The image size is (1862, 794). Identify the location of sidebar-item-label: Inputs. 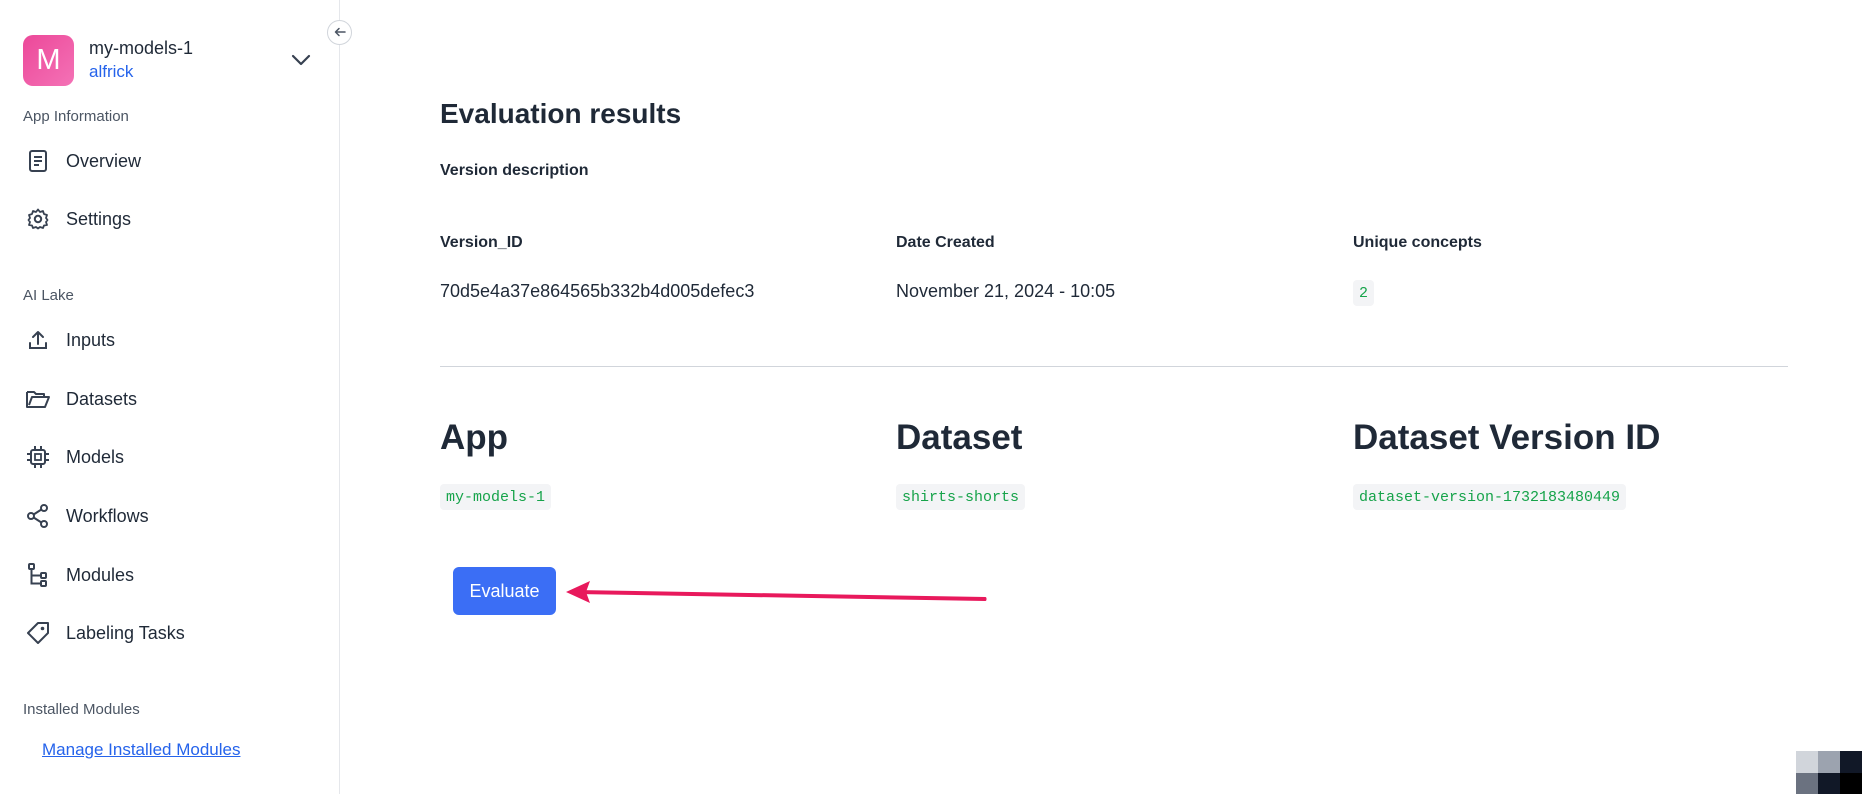
(91, 339).